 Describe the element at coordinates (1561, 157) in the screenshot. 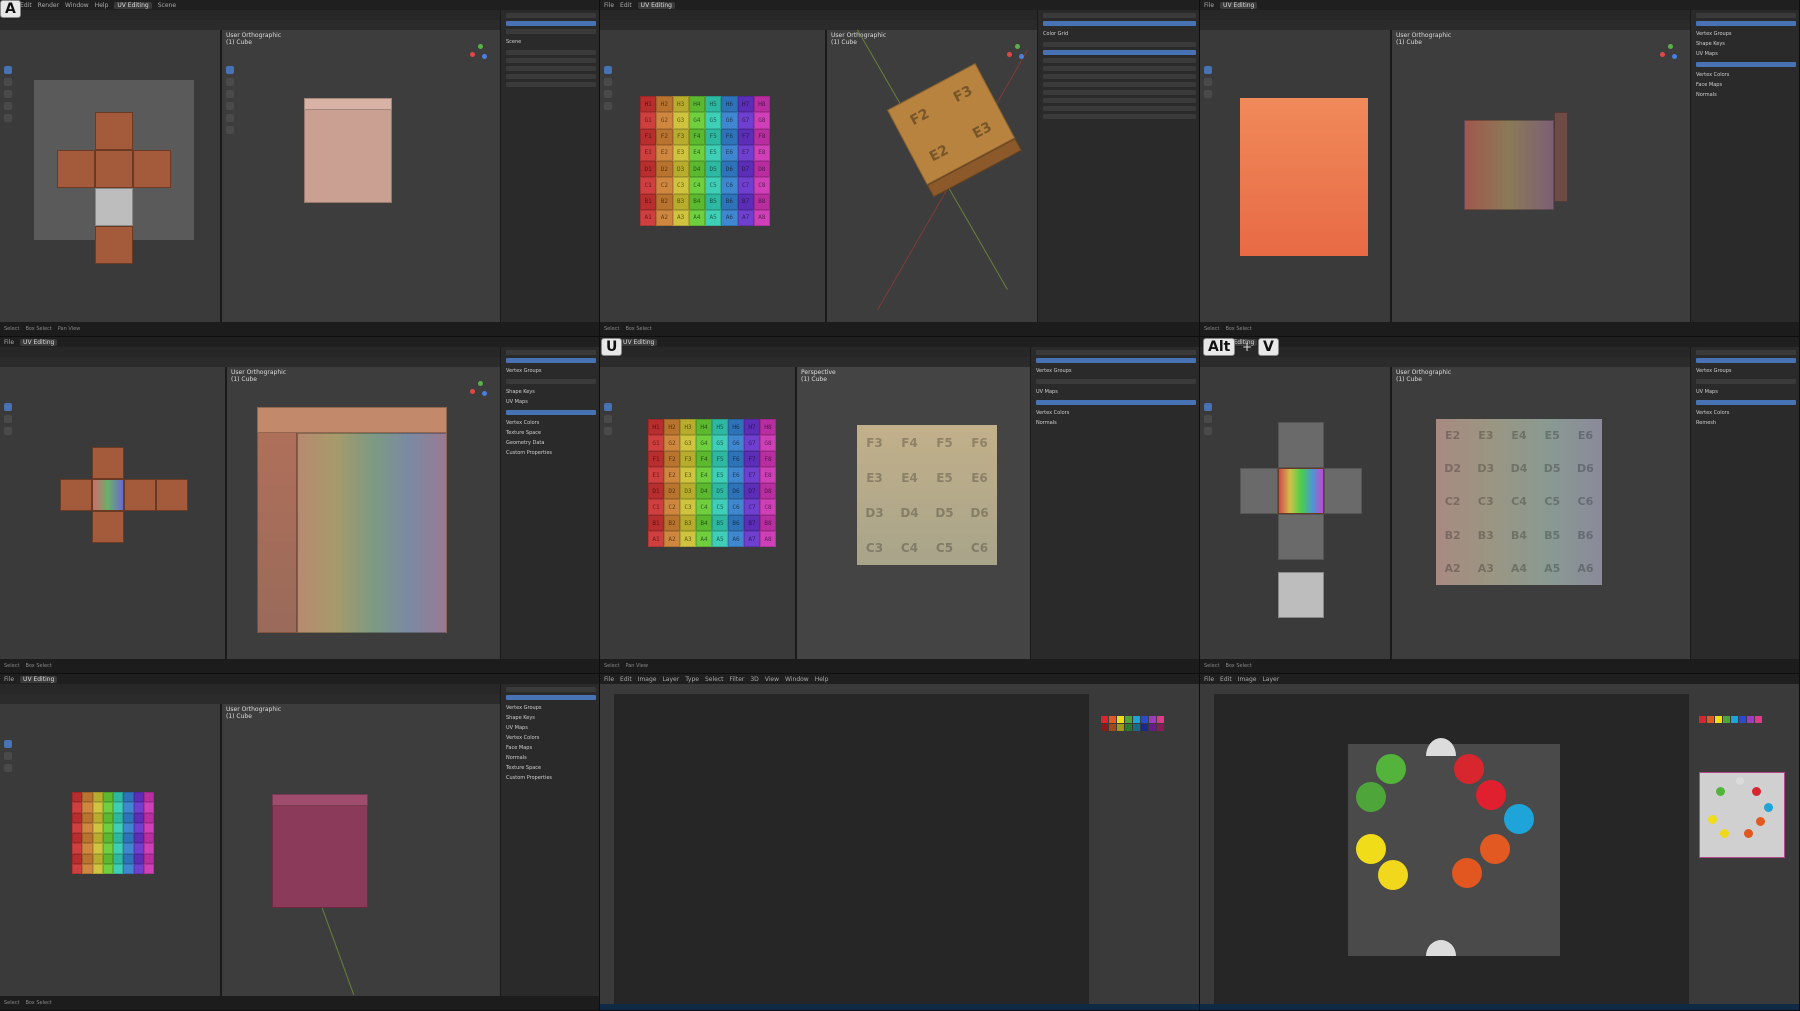

I see `cube-side-face` at that location.